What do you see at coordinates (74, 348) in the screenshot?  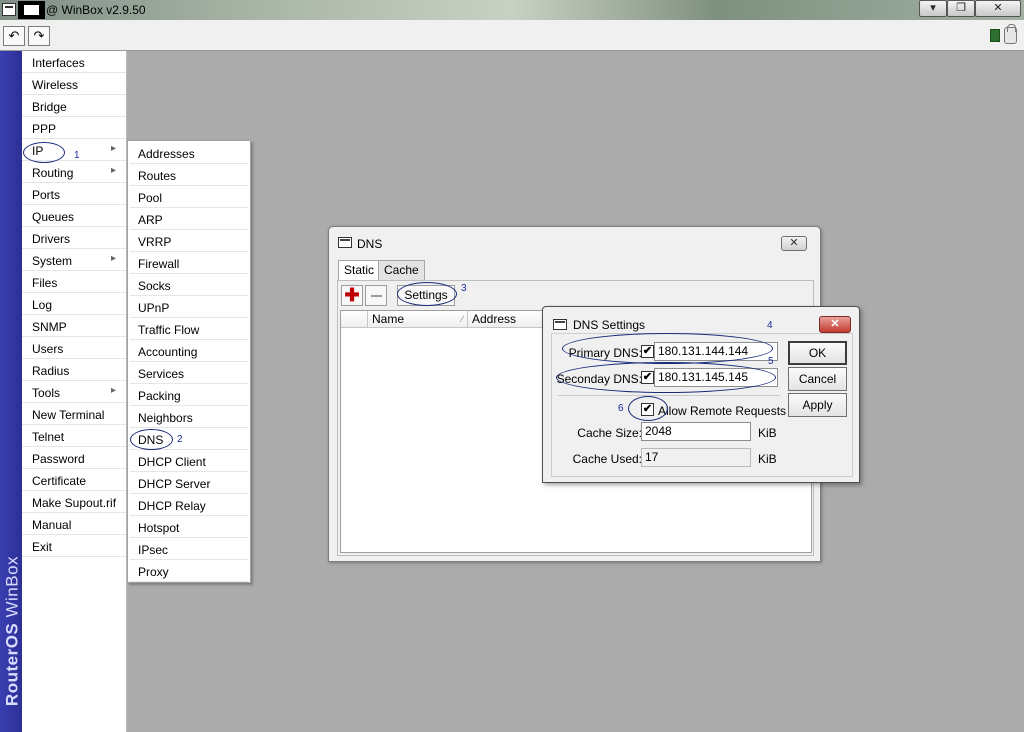 I see `menu-item-users: Users` at bounding box center [74, 348].